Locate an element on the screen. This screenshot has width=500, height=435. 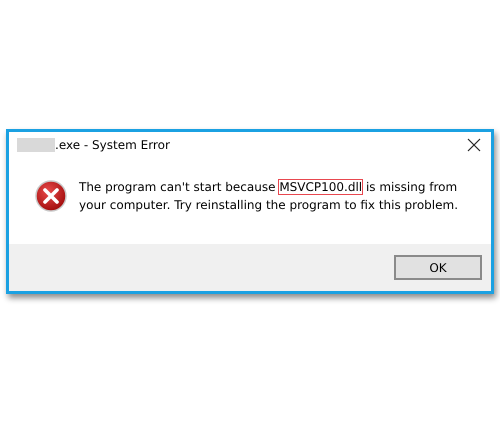
error-icon is located at coordinates (51, 196).